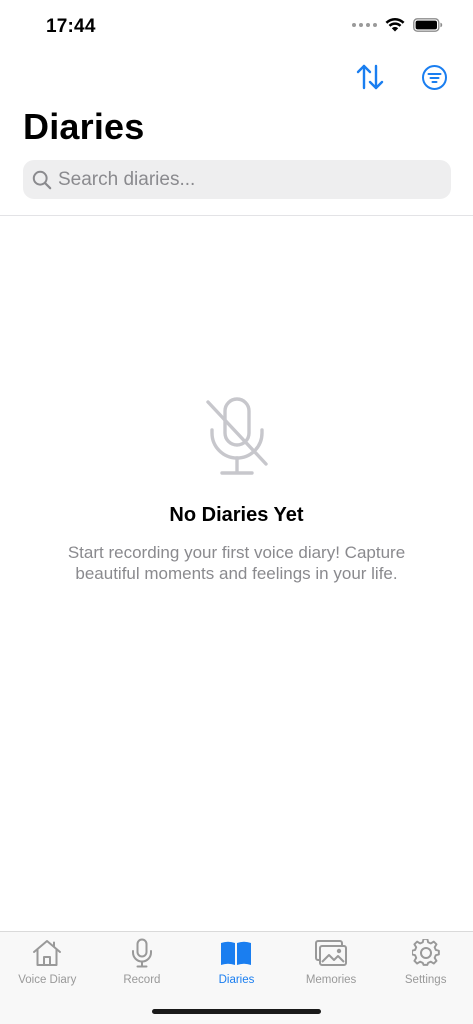  Describe the element at coordinates (142, 980) in the screenshot. I see `tab-label: Record` at that location.